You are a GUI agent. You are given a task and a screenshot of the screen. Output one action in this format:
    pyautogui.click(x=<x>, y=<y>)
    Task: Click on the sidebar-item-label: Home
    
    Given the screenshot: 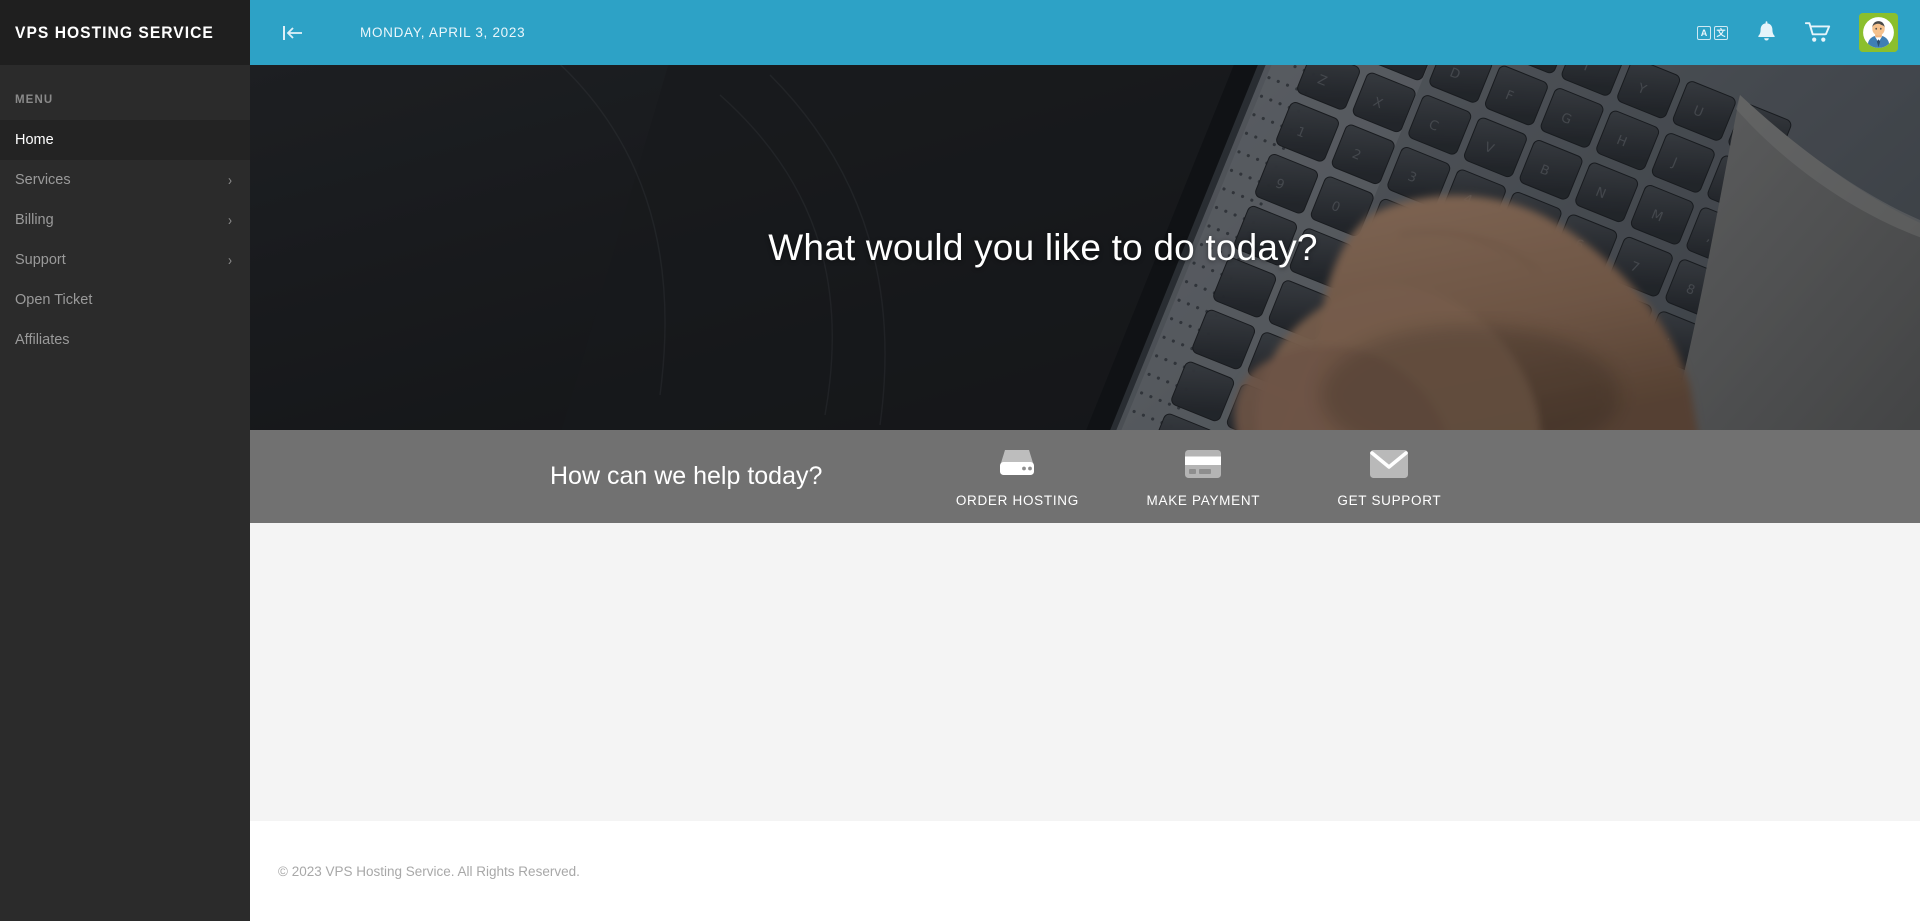 What is the action you would take?
    pyautogui.click(x=34, y=140)
    